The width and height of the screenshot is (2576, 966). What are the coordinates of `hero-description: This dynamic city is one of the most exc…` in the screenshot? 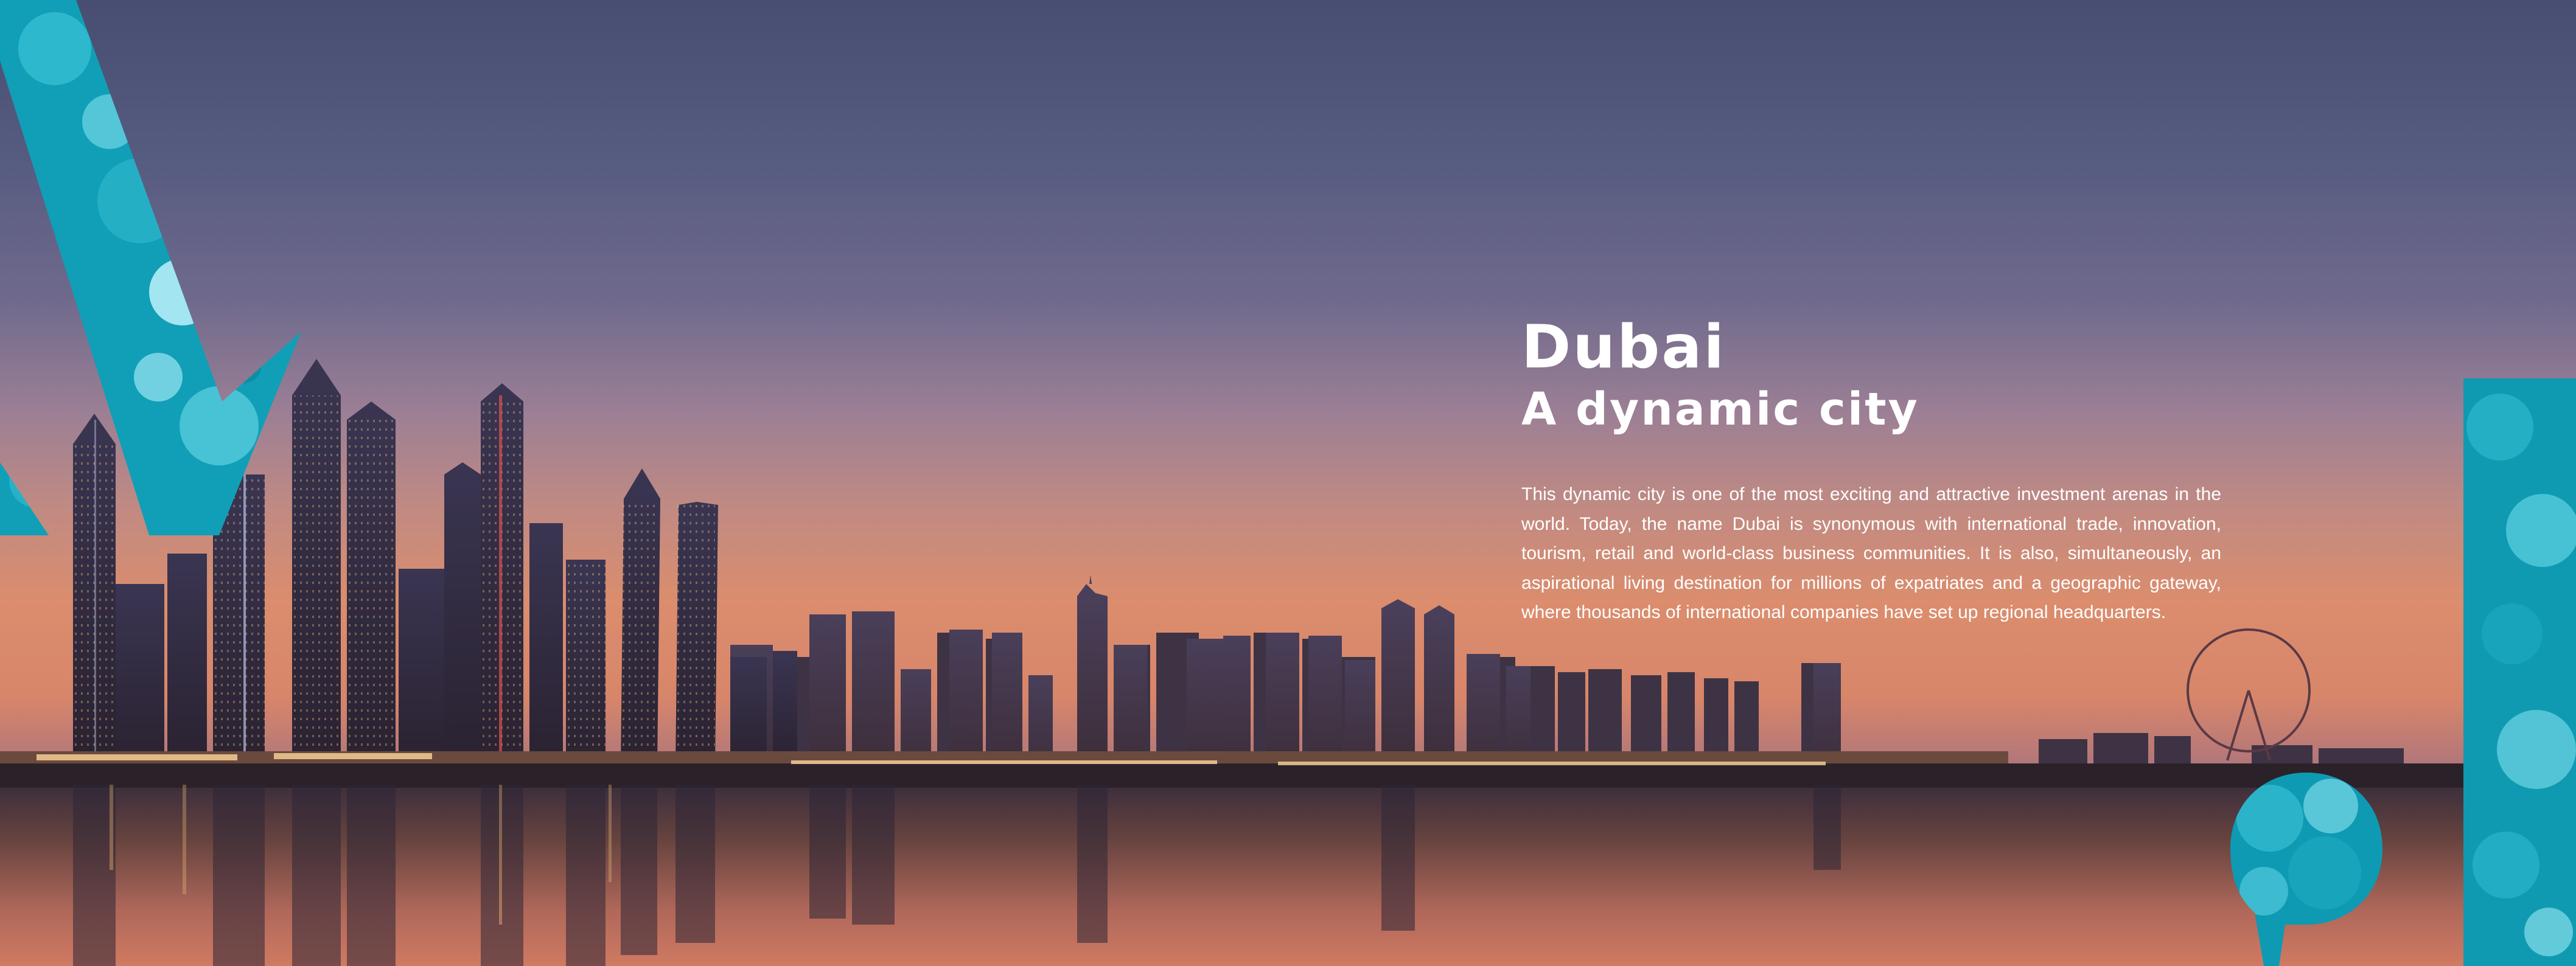 It's located at (1871, 553).